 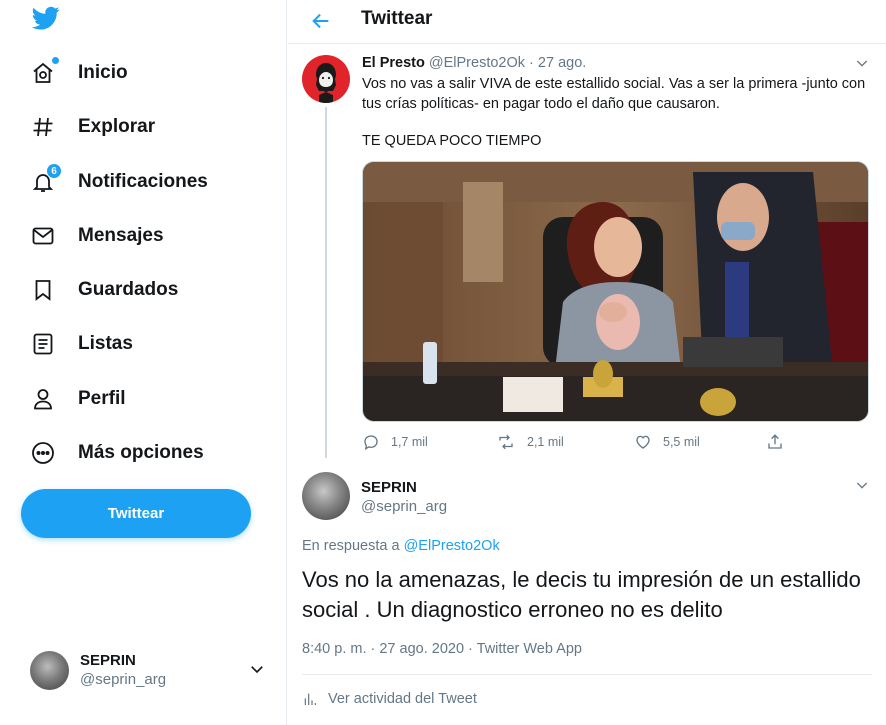 What do you see at coordinates (121, 235) in the screenshot?
I see `nav-label: Mensajes` at bounding box center [121, 235].